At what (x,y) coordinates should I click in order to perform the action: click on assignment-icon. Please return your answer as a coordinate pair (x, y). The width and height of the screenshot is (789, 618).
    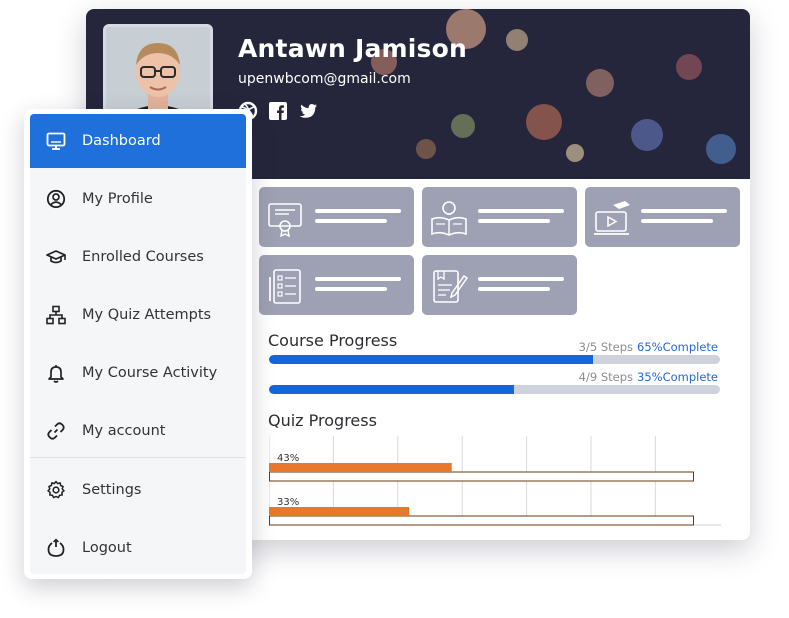
    Looking at the image, I should click on (450, 286).